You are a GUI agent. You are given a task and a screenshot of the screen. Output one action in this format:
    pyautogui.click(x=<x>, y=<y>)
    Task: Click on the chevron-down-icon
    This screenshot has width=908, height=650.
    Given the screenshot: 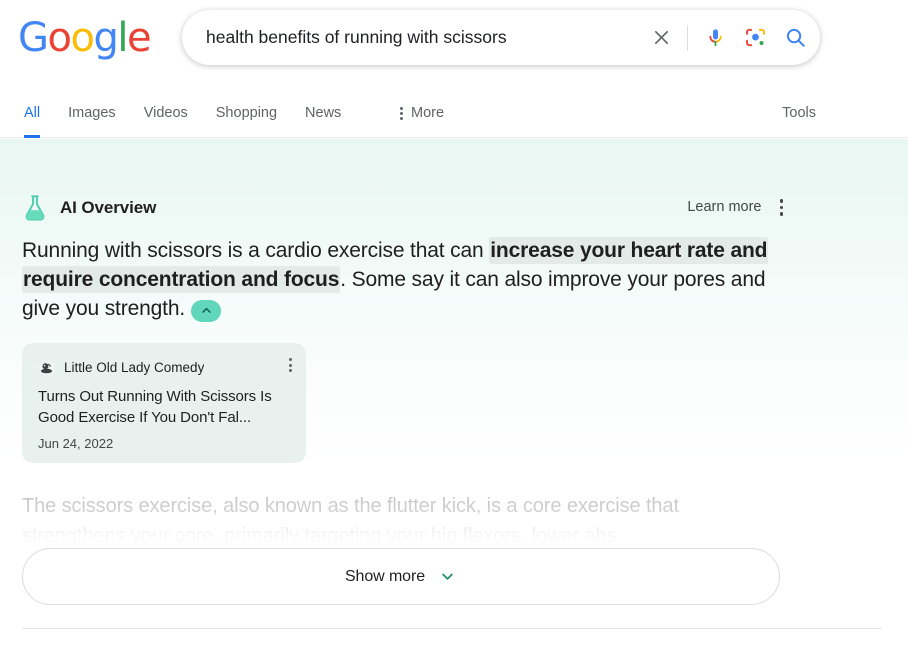 What is the action you would take?
    pyautogui.click(x=447, y=576)
    